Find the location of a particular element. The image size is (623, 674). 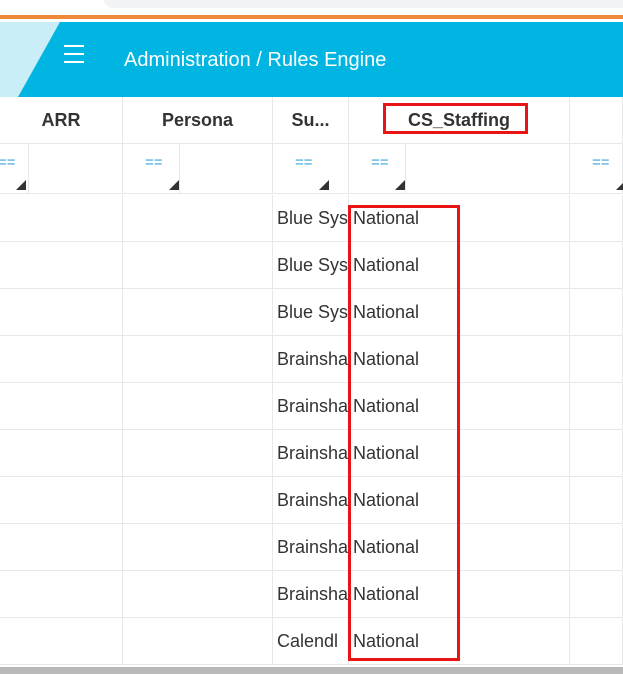

filter-cell-next: == is located at coordinates (596, 169).